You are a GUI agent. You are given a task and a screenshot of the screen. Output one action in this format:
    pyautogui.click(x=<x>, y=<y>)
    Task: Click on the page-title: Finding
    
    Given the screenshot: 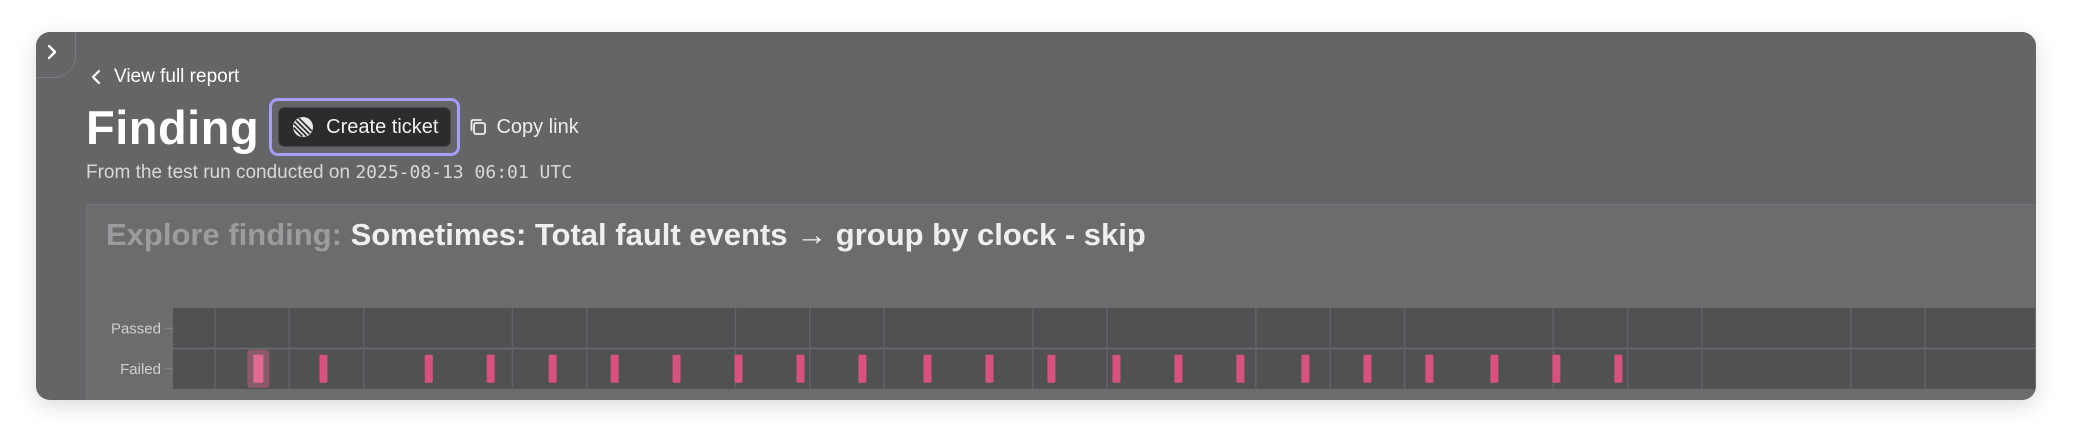 What is the action you would take?
    pyautogui.click(x=173, y=127)
    